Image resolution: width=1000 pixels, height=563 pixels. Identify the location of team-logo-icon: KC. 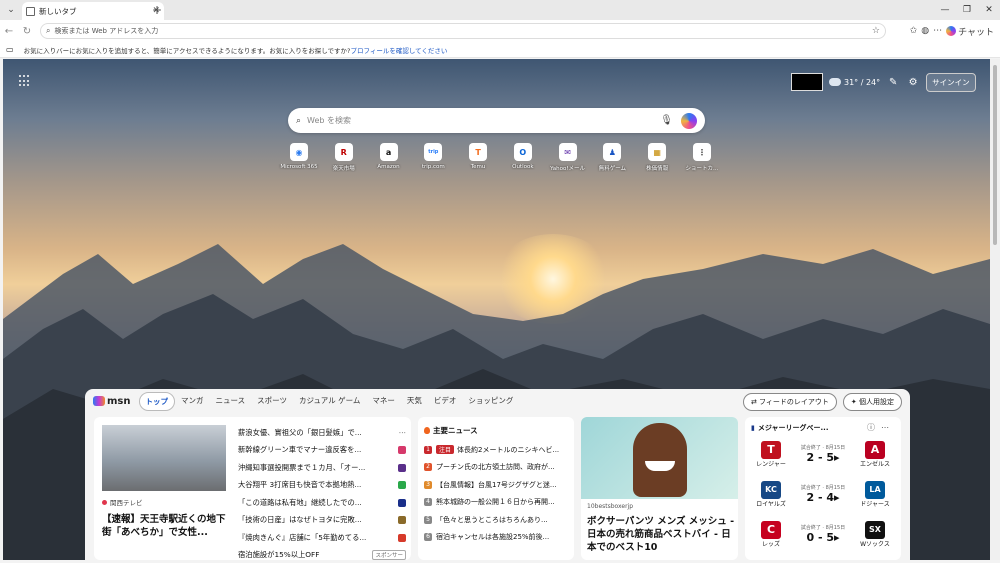
(771, 489).